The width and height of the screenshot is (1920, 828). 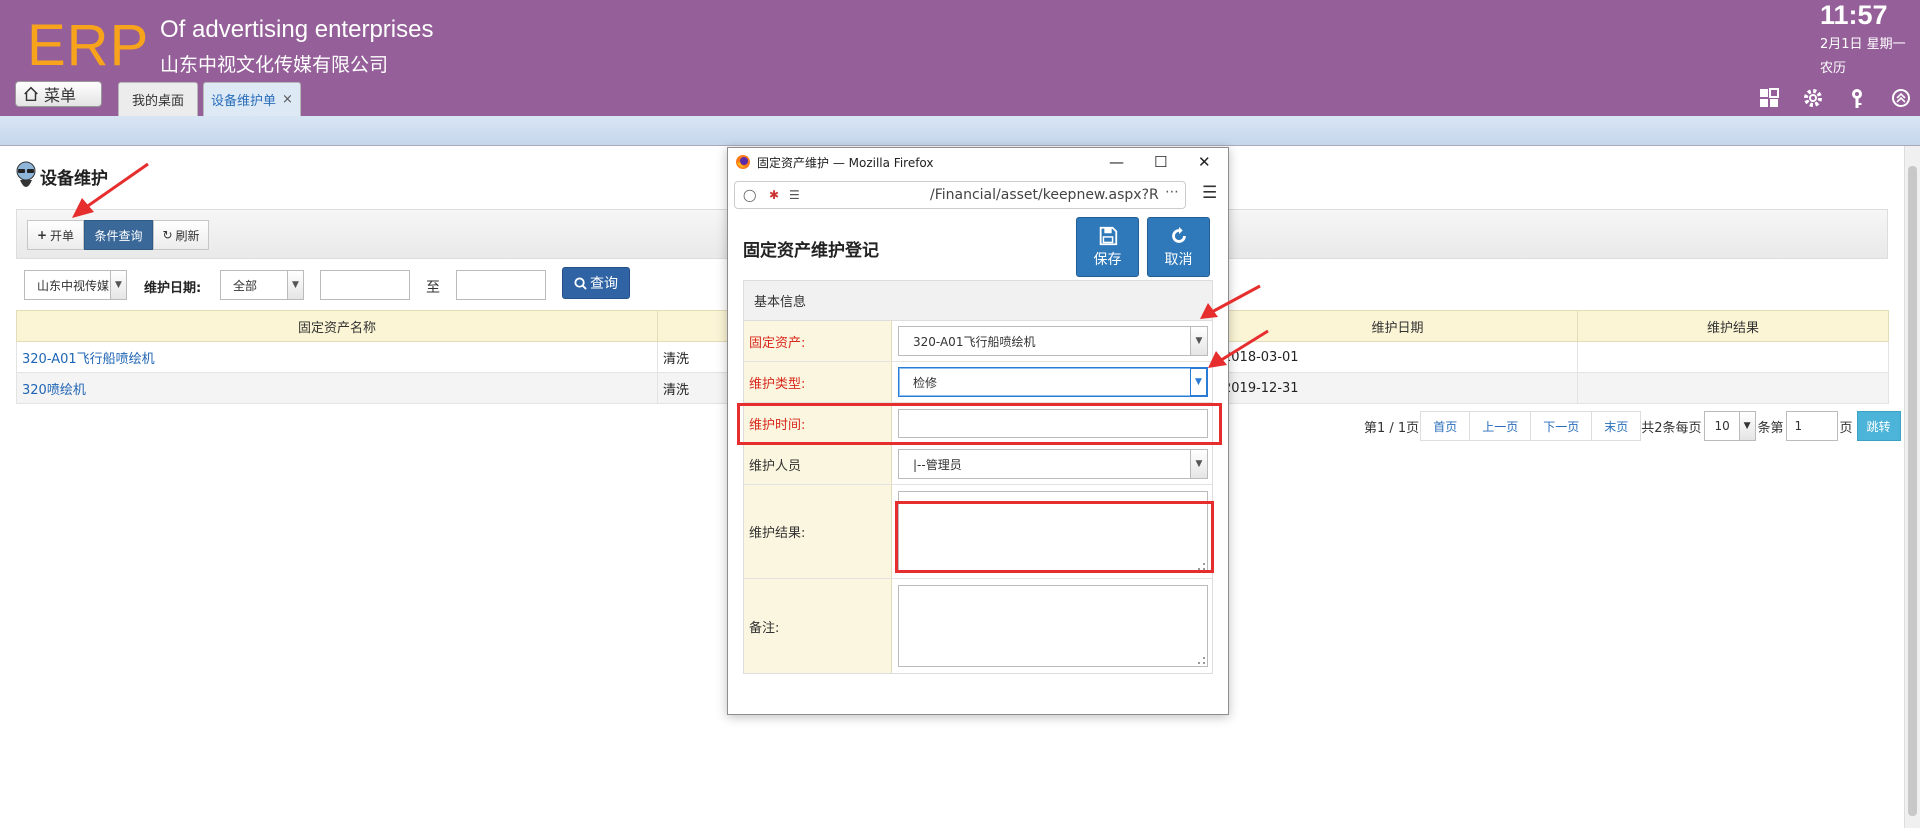 I want to click on home-icon, so click(x=31, y=94).